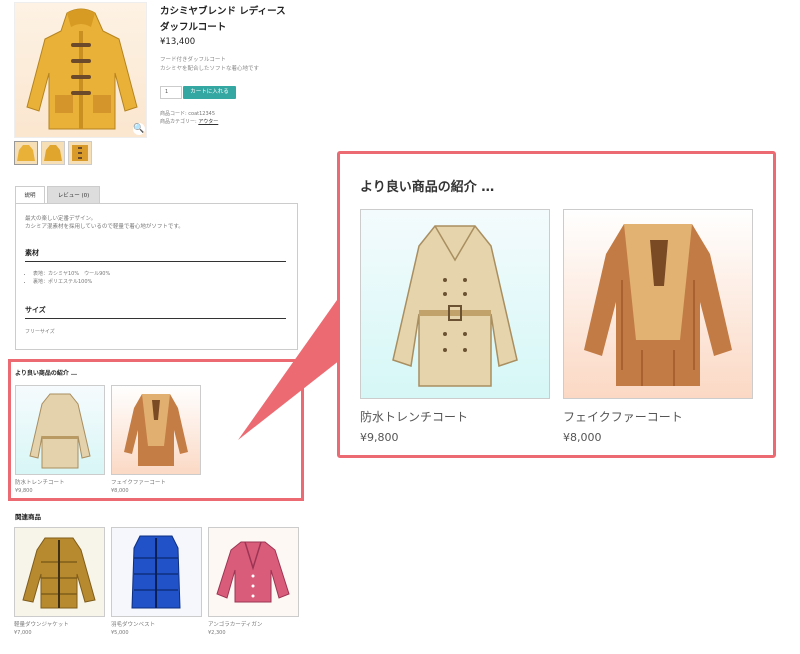  Describe the element at coordinates (120, 491) in the screenshot. I see `upsell-price-small: ¥8,000` at that location.